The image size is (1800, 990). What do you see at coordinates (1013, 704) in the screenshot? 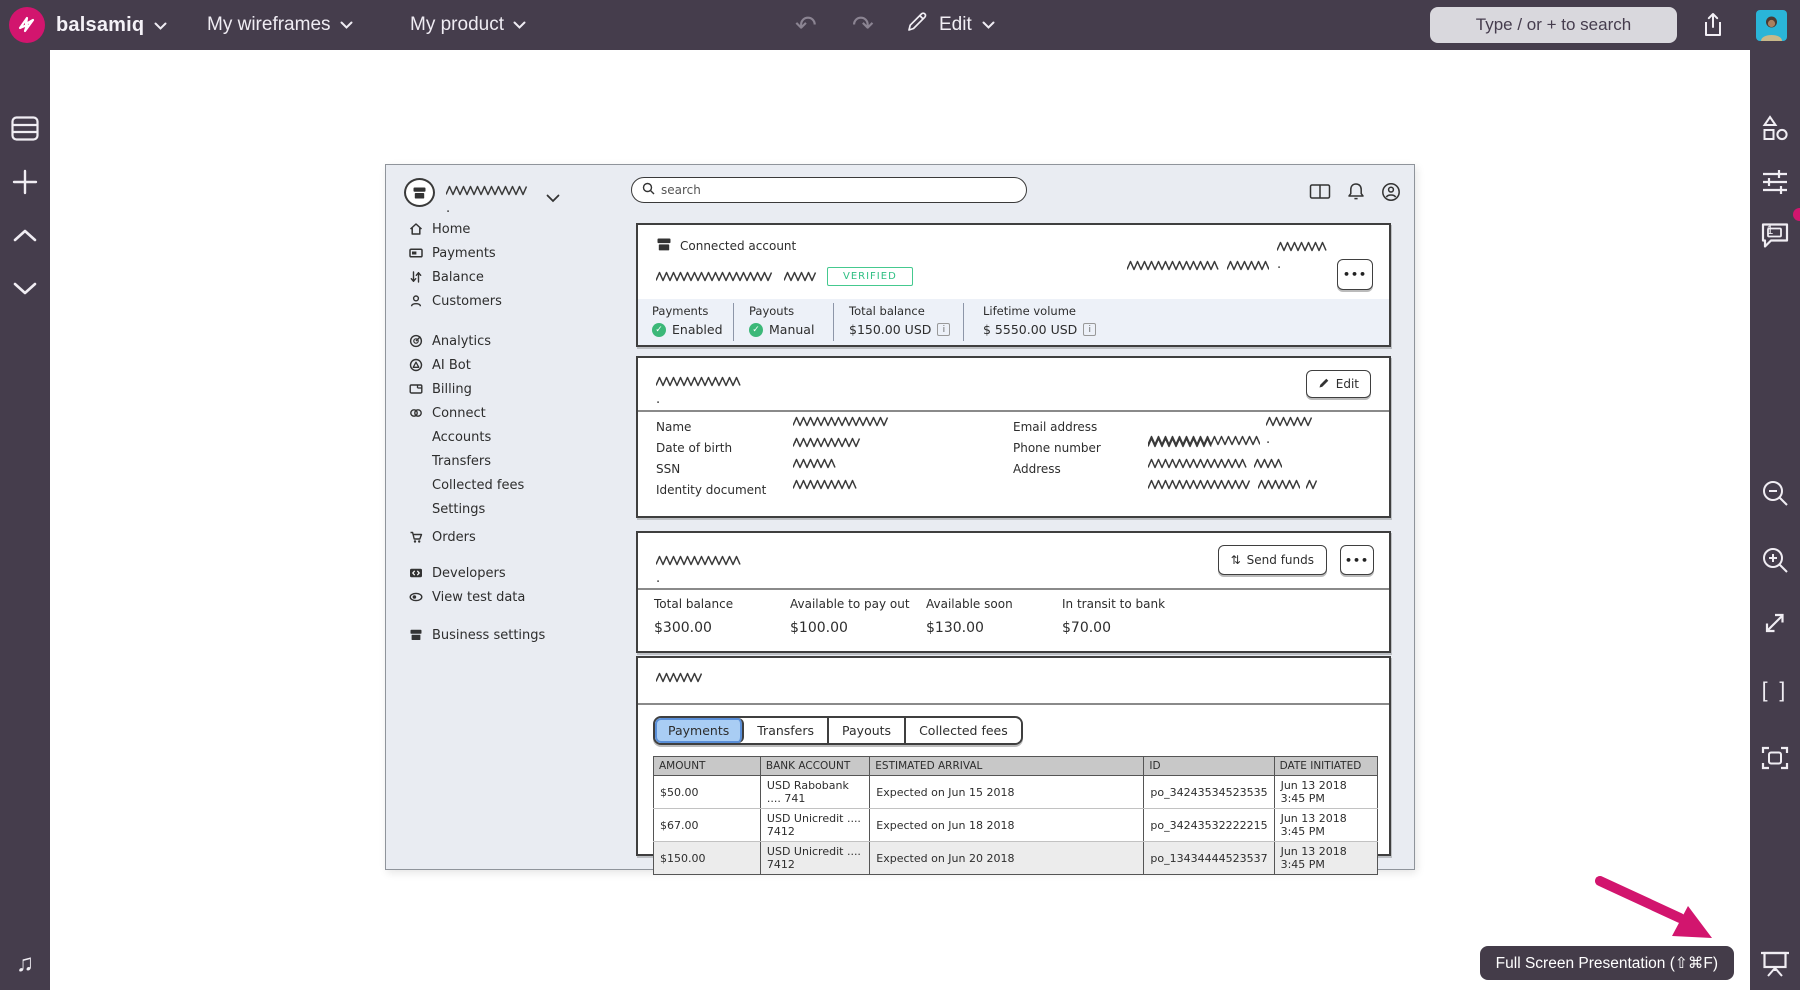
I see `divider` at bounding box center [1013, 704].